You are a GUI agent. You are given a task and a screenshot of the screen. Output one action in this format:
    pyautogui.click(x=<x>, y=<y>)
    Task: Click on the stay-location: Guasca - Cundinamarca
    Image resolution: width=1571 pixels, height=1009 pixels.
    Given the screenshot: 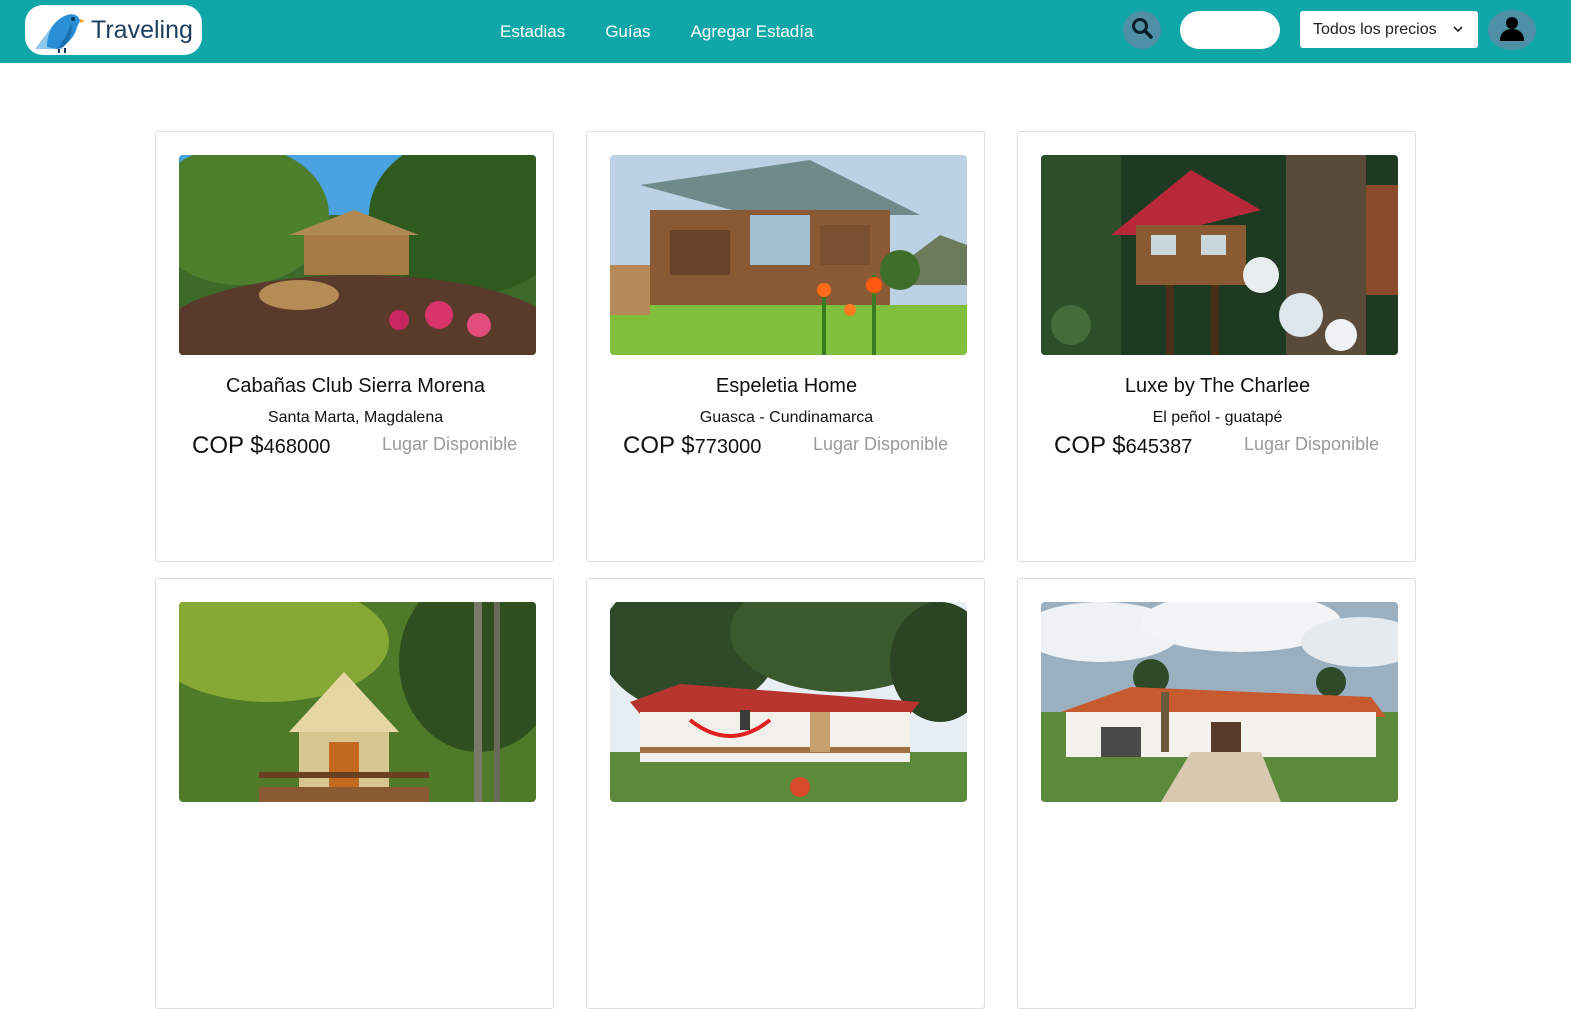 What is the action you would take?
    pyautogui.click(x=786, y=417)
    